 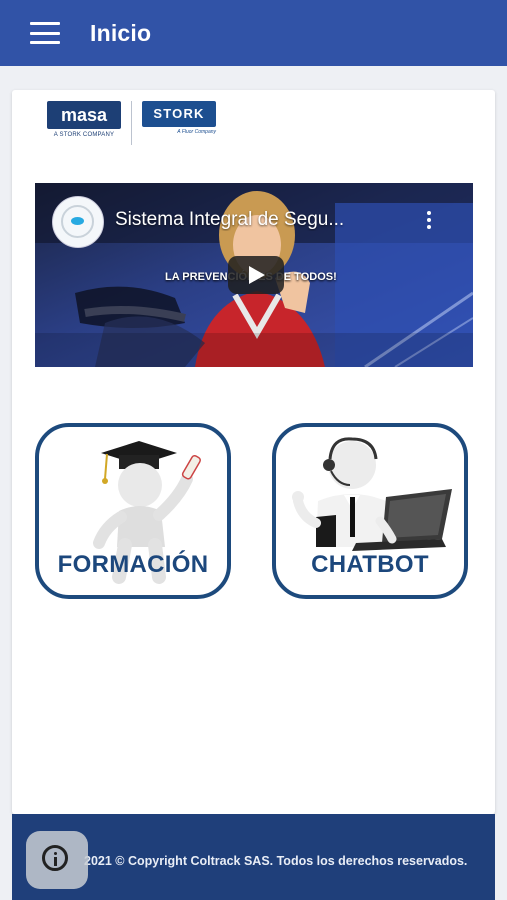 What do you see at coordinates (45, 33) in the screenshot?
I see `hamburger-menu-icon` at bounding box center [45, 33].